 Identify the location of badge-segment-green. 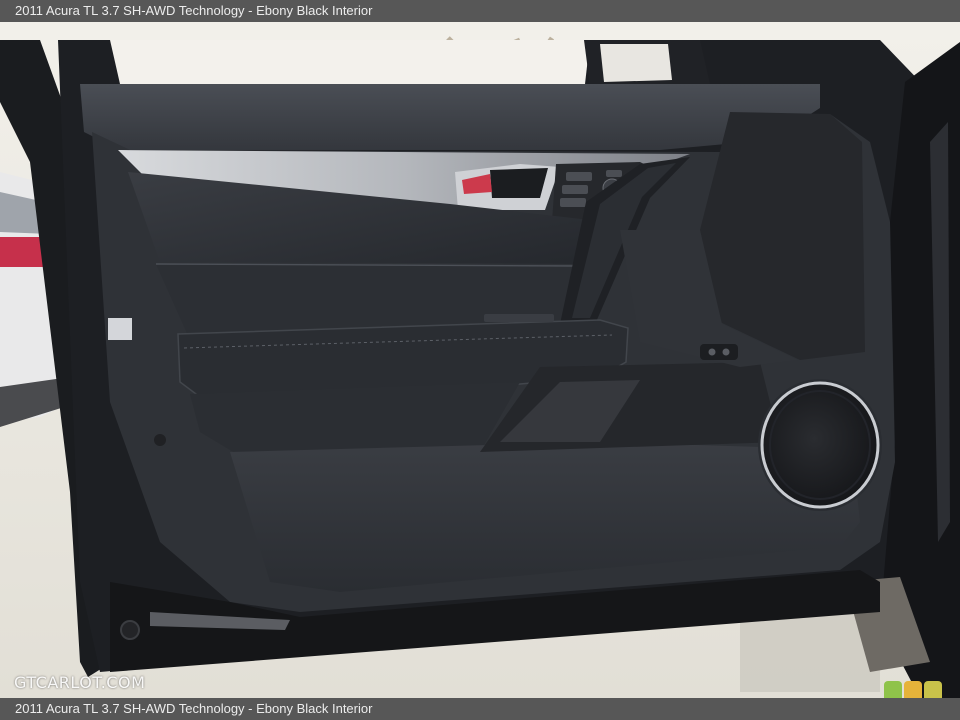
(893, 689).